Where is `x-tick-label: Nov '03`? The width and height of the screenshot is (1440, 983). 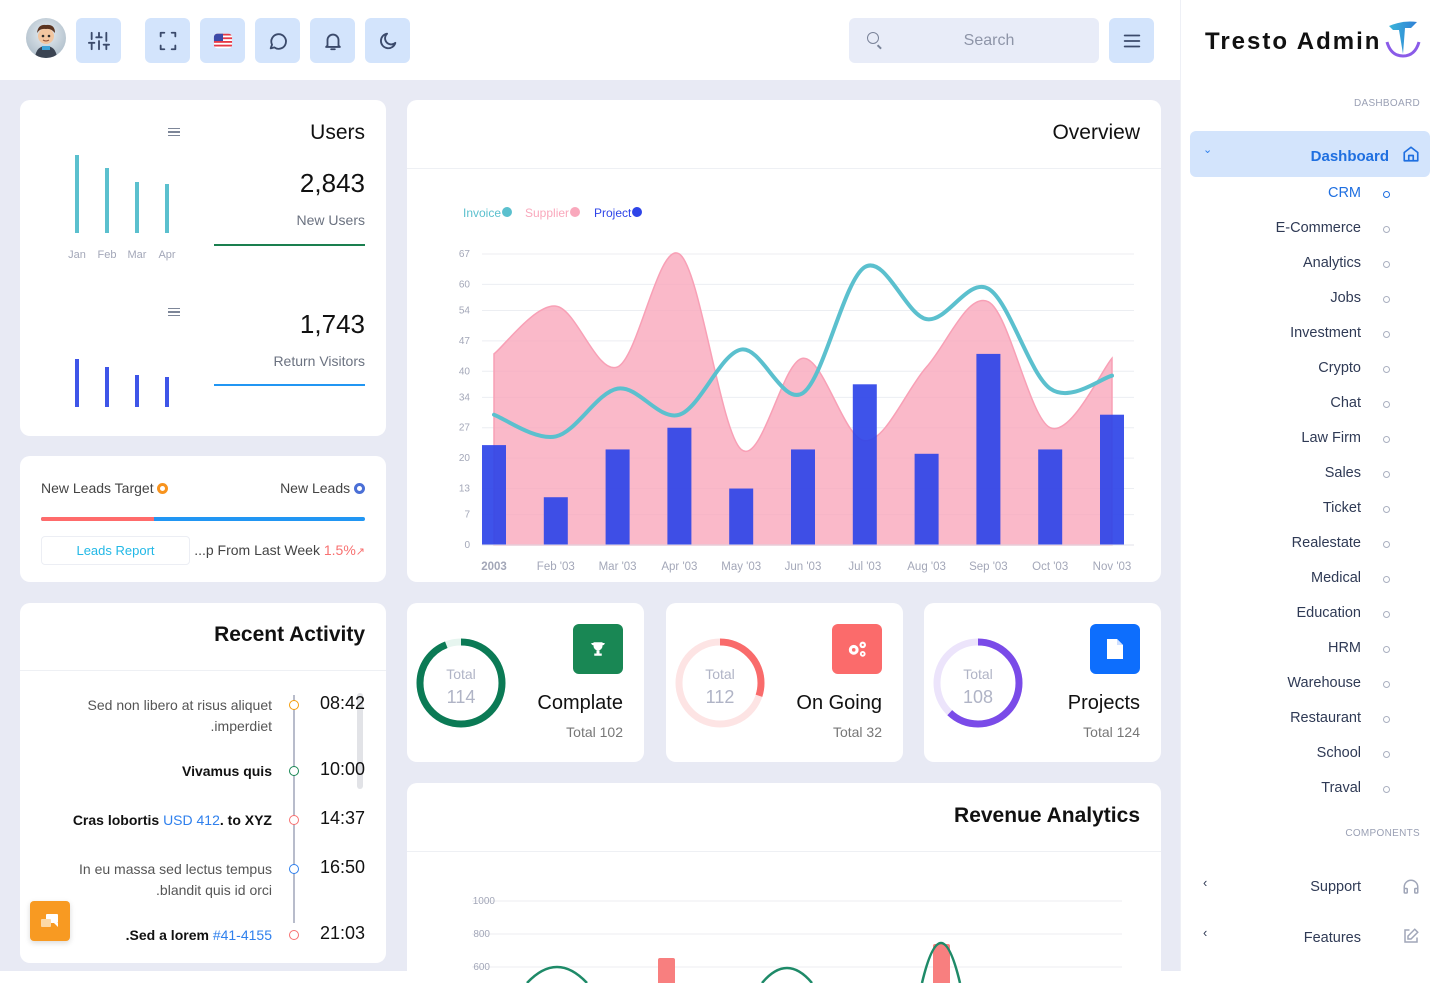
x-tick-label: Nov '03 is located at coordinates (1112, 567).